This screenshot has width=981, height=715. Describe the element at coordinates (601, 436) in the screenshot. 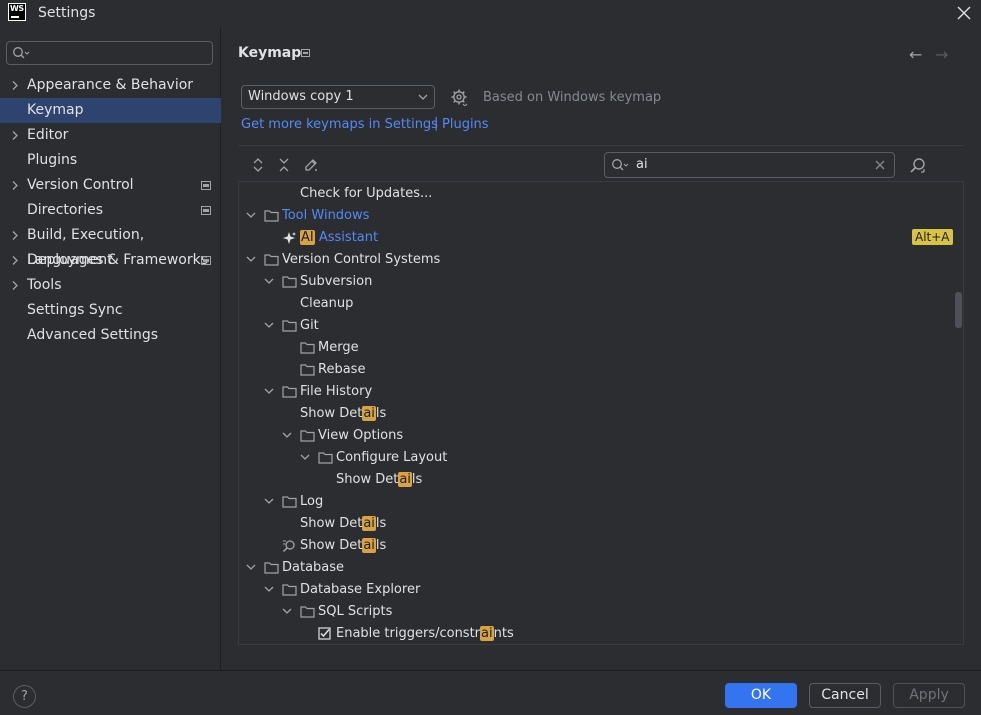

I see `tree-row: View Options` at that location.